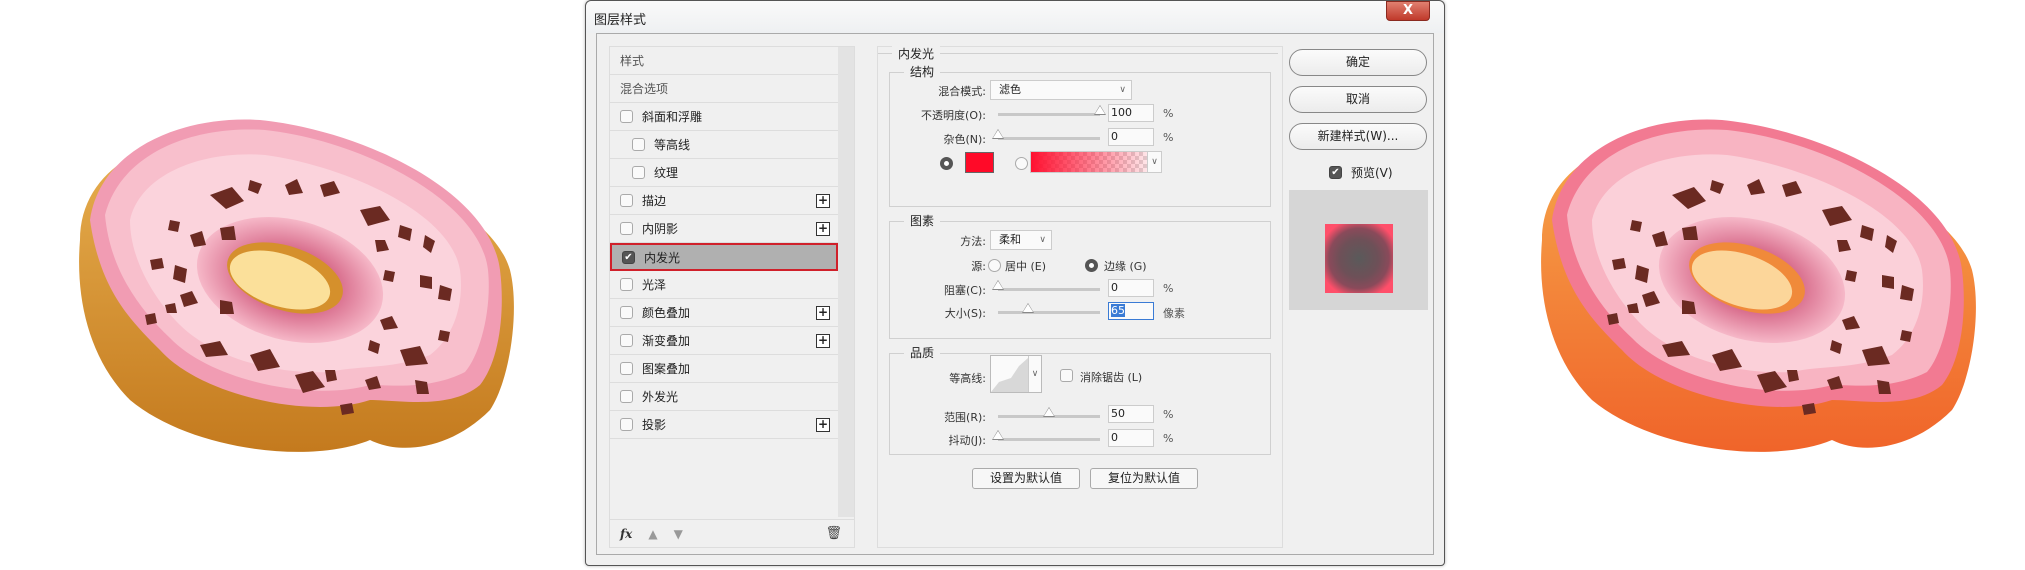 Image resolution: width=2025 pixels, height=570 pixels. What do you see at coordinates (672, 145) in the screenshot?
I see `style-item-label: 等高线` at bounding box center [672, 145].